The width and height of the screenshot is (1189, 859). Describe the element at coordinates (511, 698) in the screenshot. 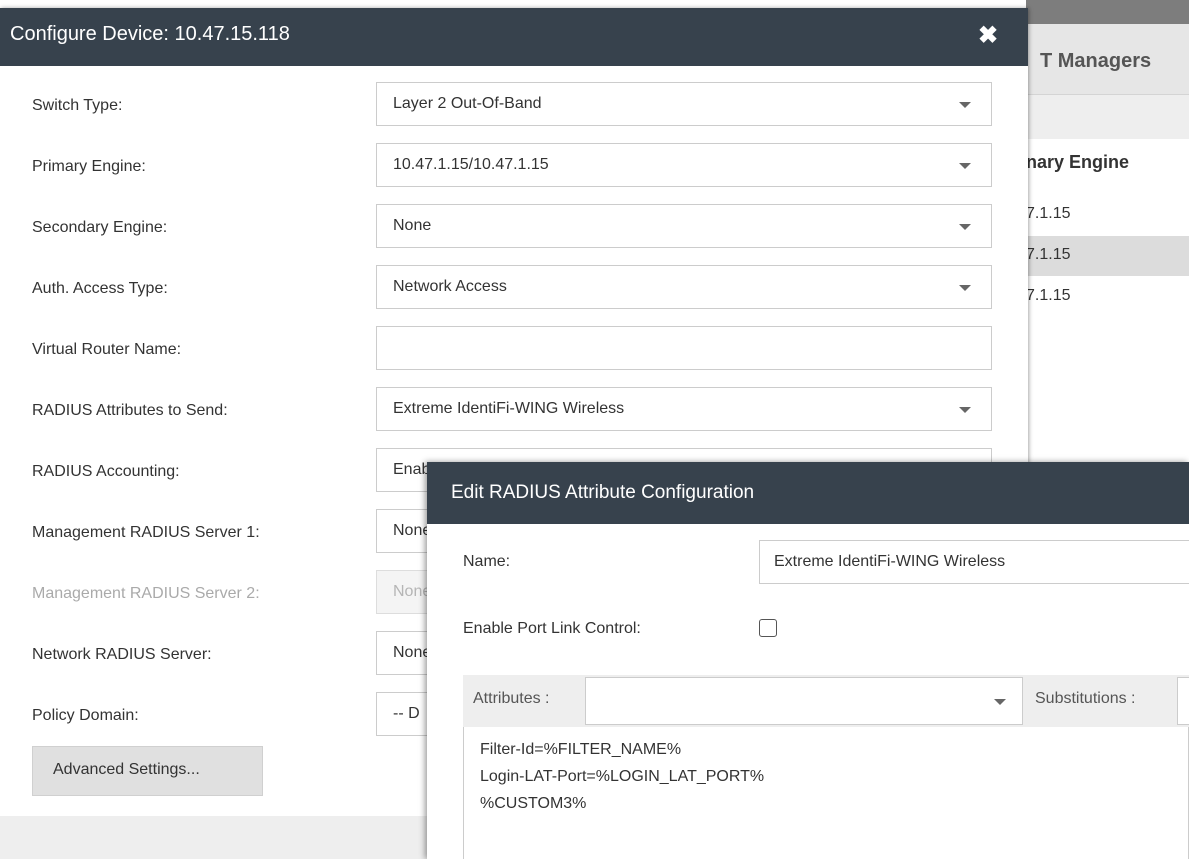

I see `attributes-label: Attributes :` at that location.